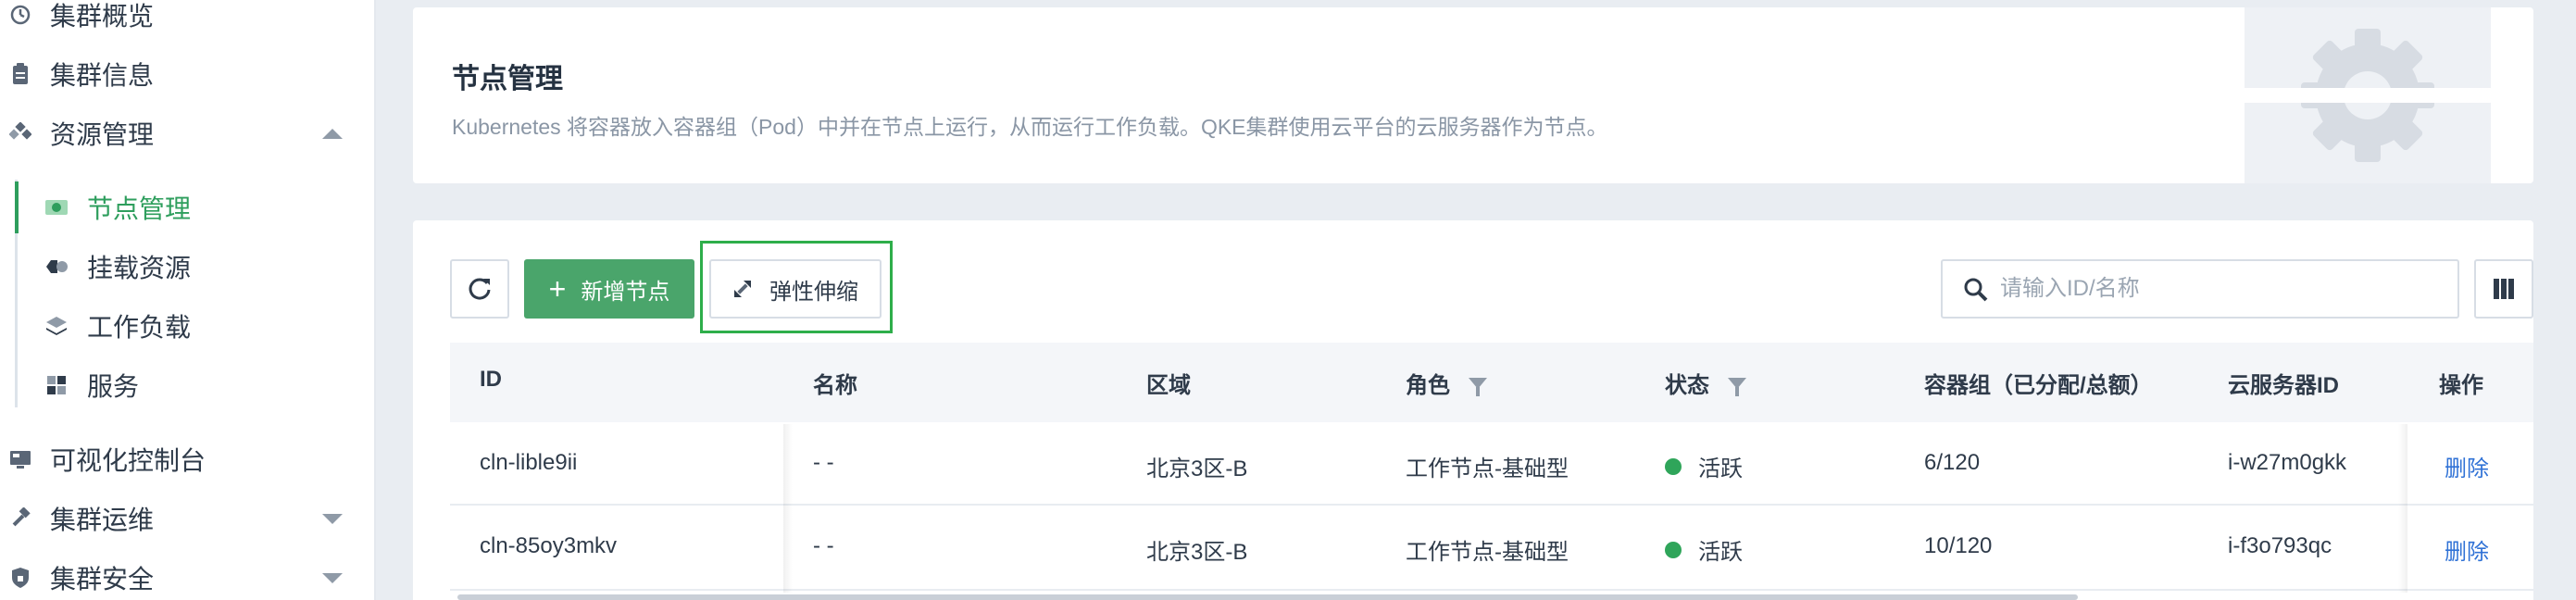 This screenshot has height=600, width=2576. I want to click on column-header-id: ID, so click(491, 380).